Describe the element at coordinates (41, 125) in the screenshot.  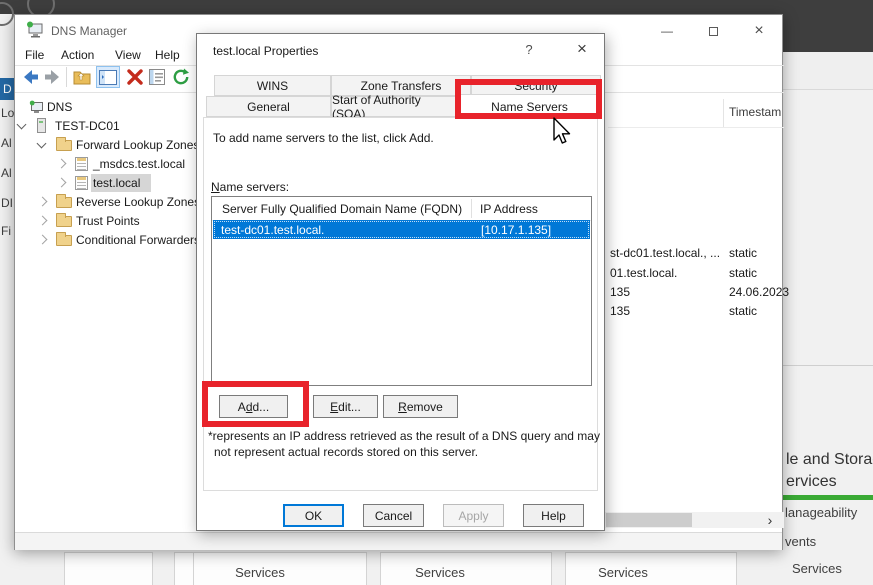
I see `server-icon` at that location.